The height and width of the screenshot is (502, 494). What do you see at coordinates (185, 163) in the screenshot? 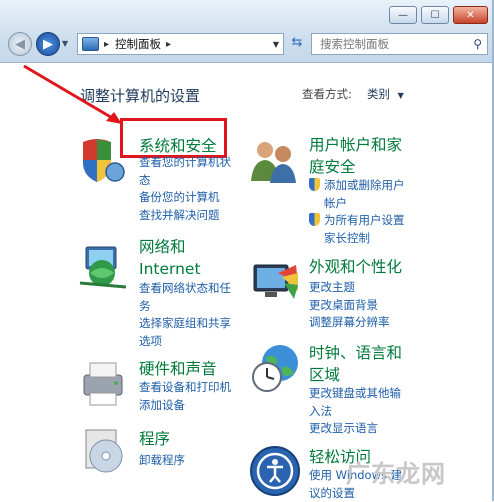
I see `link-view-computer-status: 查看您的计算机状` at bounding box center [185, 163].